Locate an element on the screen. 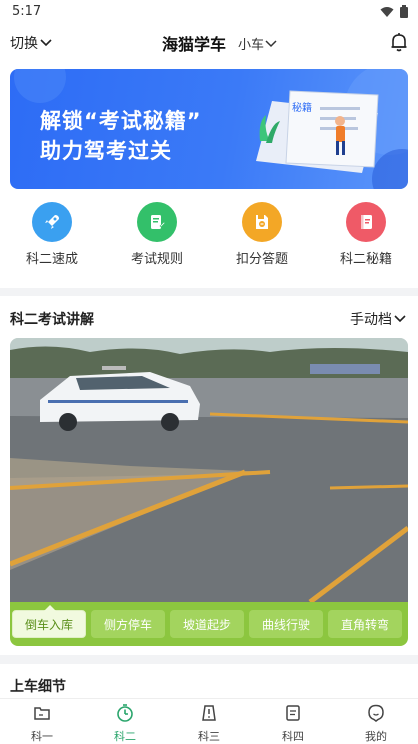  nav-label: 科二 is located at coordinates (125, 736).